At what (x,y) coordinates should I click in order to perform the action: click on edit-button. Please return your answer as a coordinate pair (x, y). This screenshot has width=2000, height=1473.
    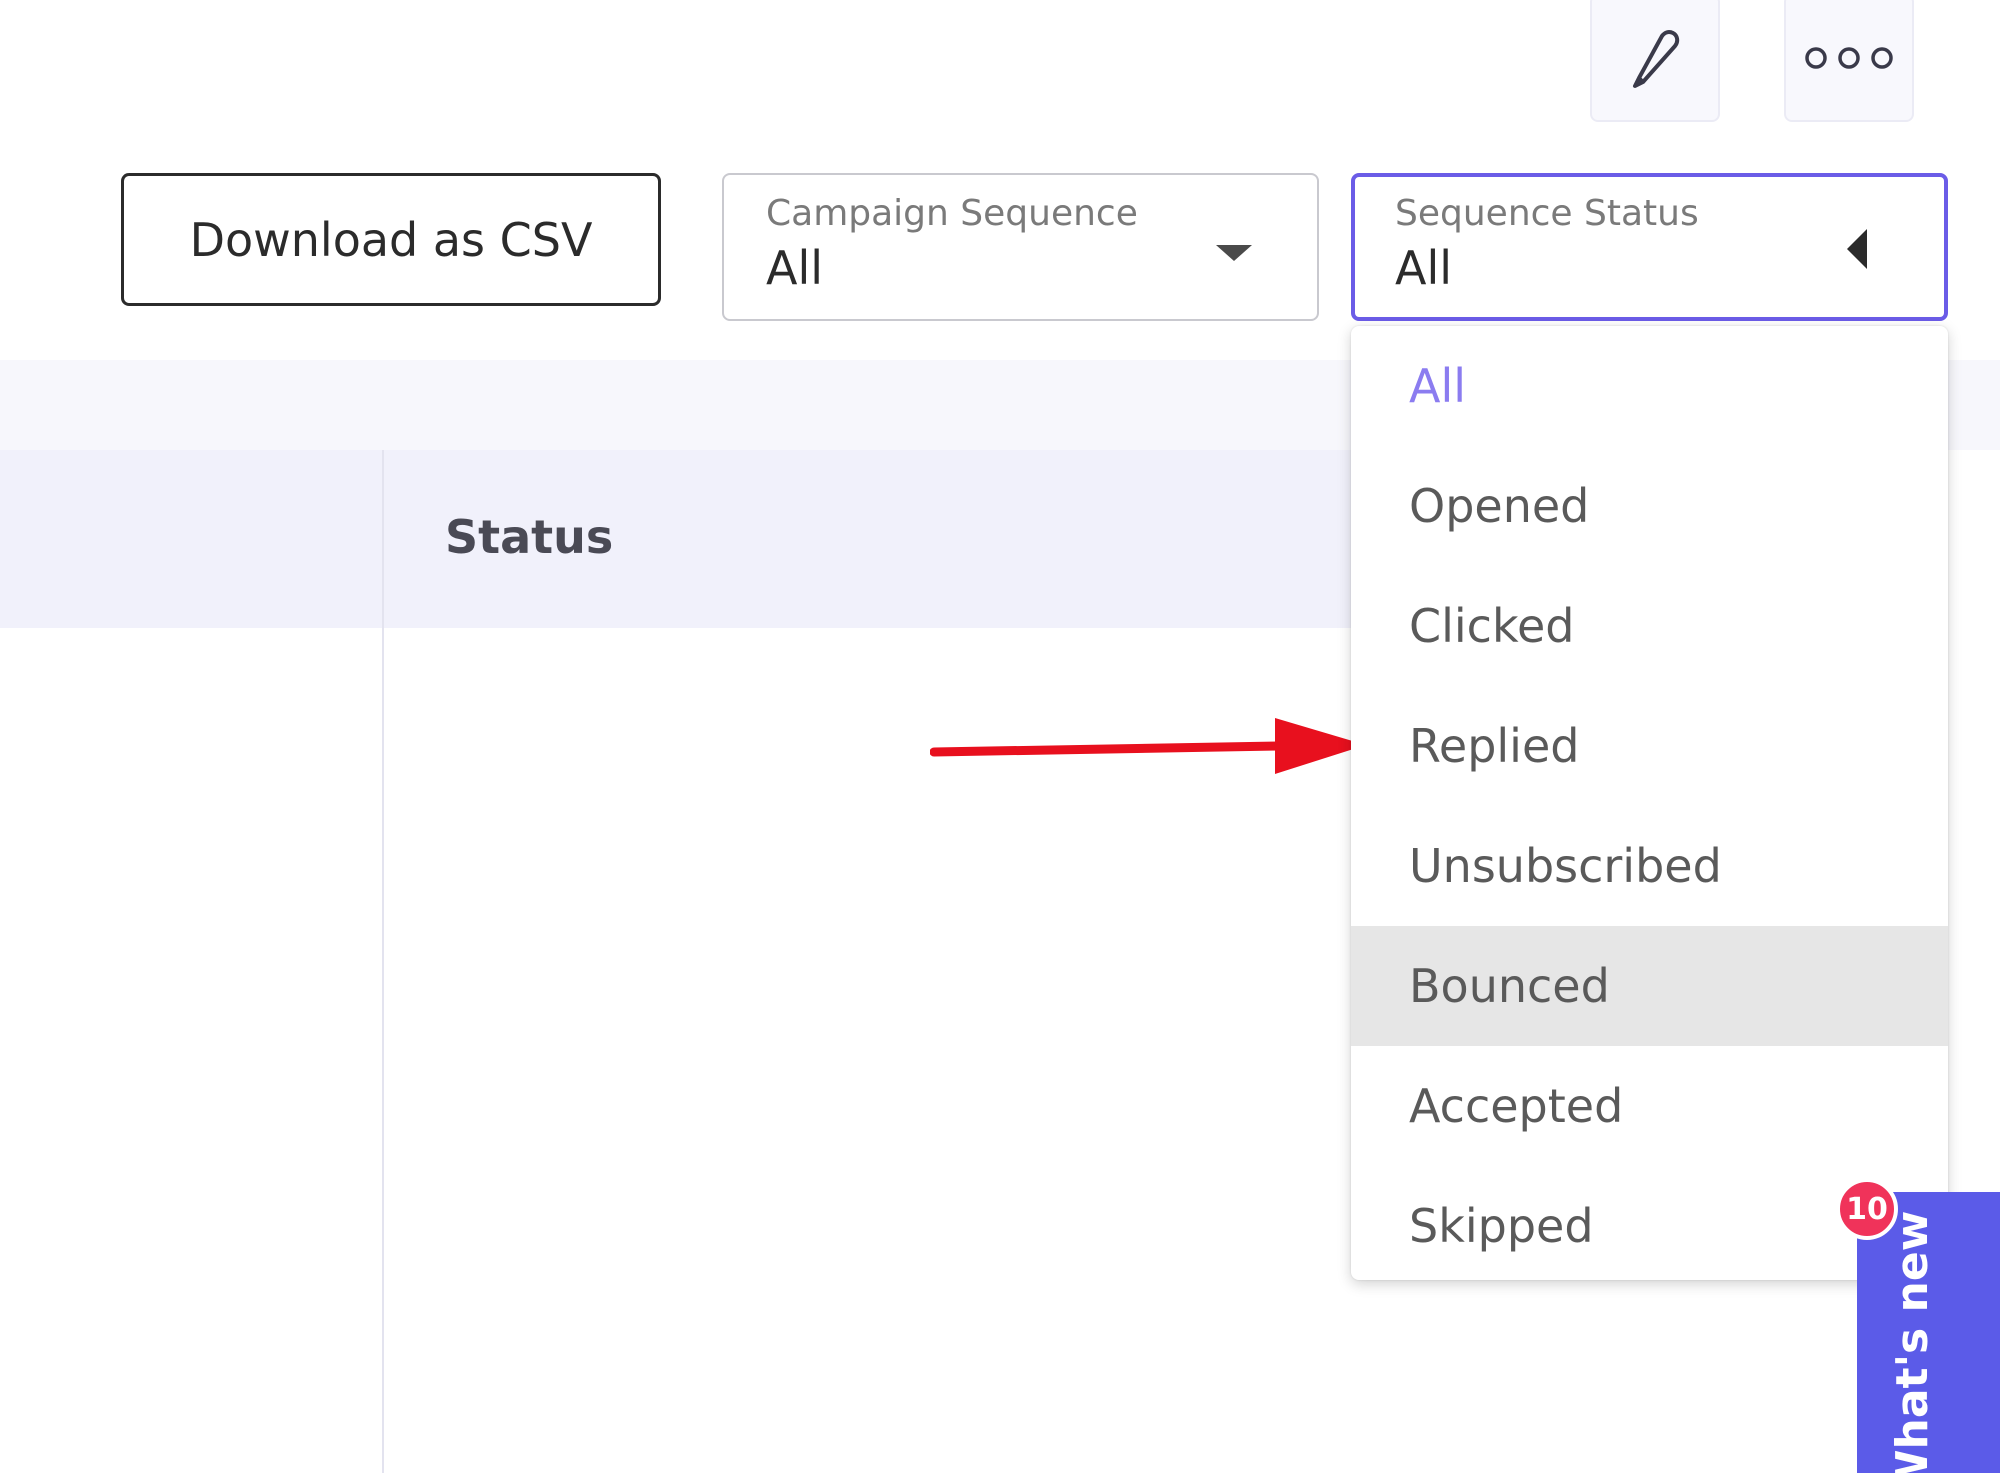
    Looking at the image, I should click on (1655, 61).